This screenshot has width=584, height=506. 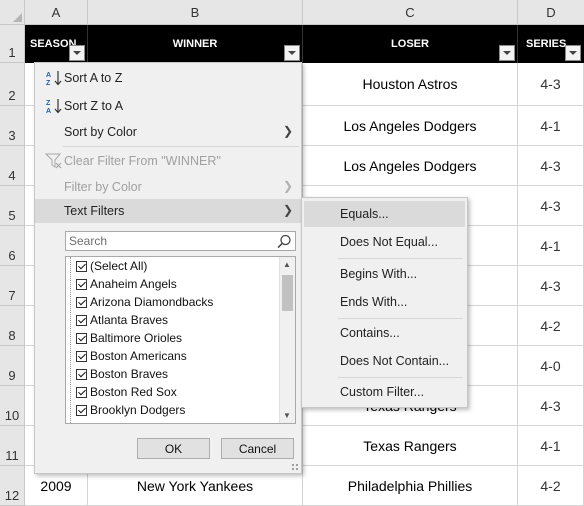 What do you see at coordinates (410, 12) in the screenshot?
I see `column-header-c: C` at bounding box center [410, 12].